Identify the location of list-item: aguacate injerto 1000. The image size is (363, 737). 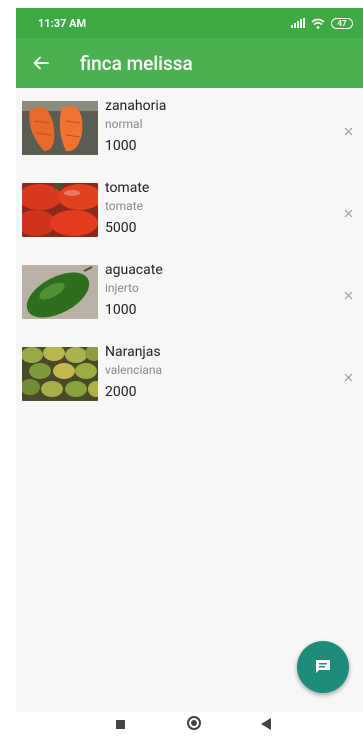
(189, 303).